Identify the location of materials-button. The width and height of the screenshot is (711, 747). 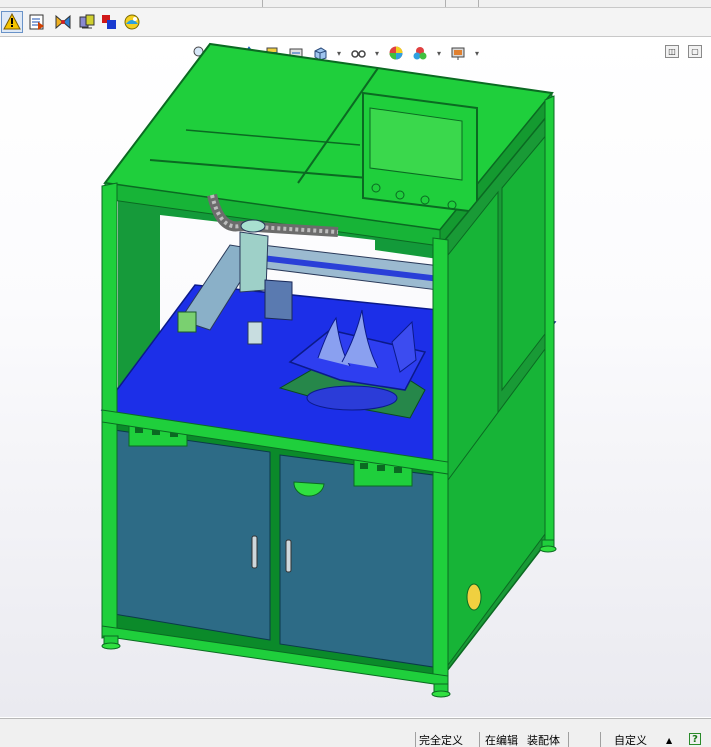
(63, 22).